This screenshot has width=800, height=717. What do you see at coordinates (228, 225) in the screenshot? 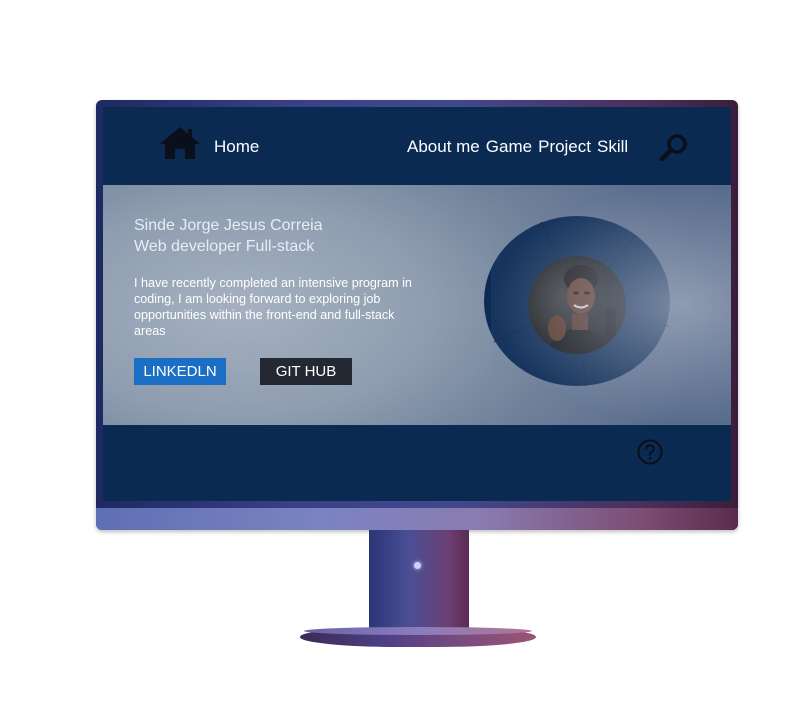
I see `hero-name: Sinde Jorge Jesus Correia` at bounding box center [228, 225].